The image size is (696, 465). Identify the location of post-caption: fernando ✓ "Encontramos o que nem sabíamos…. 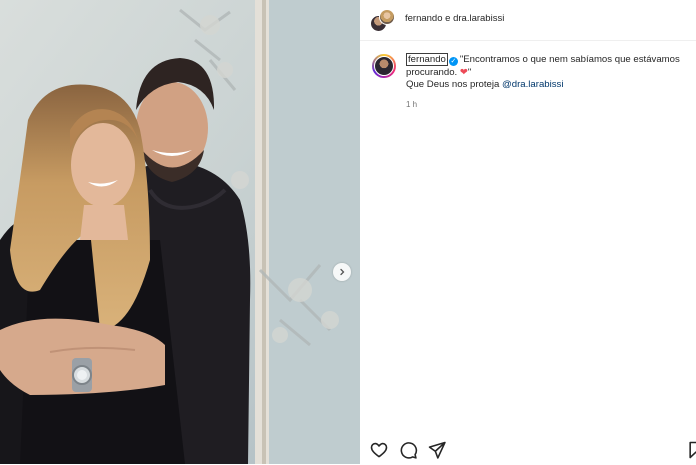
(548, 72).